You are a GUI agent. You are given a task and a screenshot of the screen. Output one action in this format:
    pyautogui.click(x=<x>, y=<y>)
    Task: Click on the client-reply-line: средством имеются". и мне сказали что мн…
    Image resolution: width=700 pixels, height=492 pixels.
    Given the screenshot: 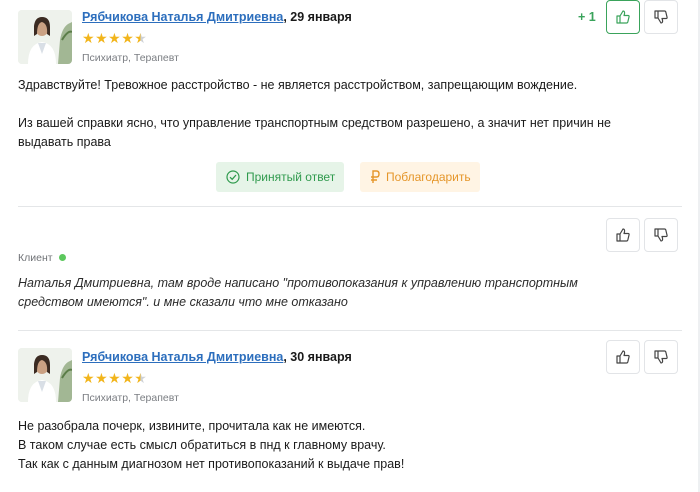 What is the action you would take?
    pyautogui.click(x=183, y=302)
    